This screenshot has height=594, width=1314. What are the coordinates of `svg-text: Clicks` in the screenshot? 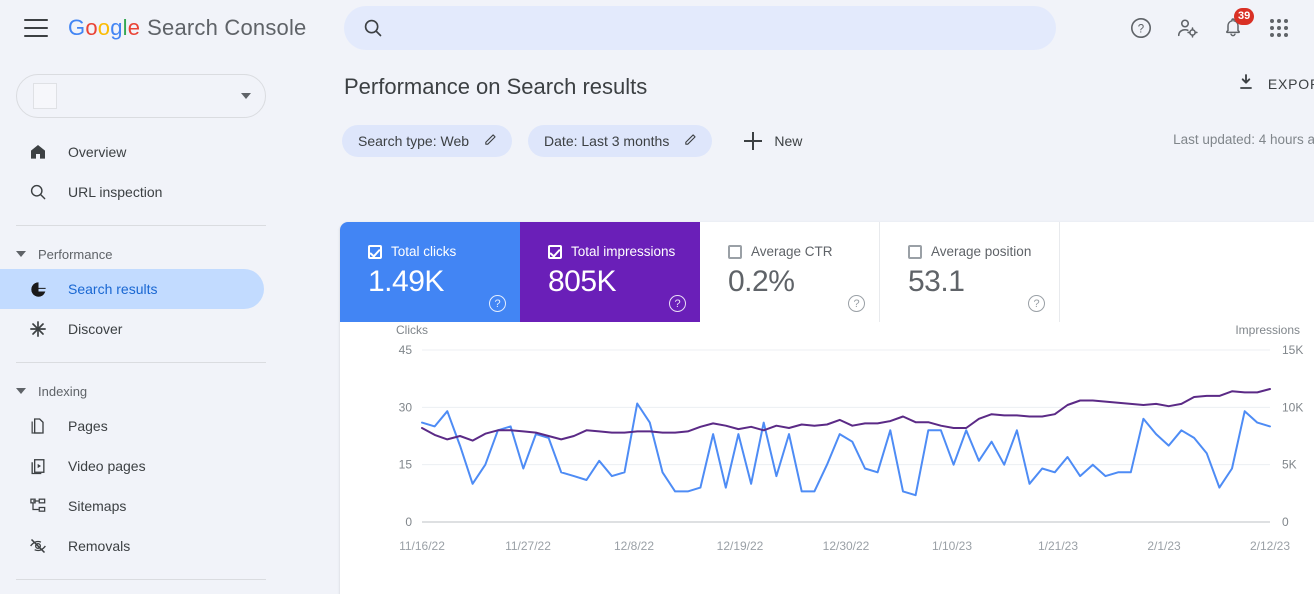 It's located at (412, 330).